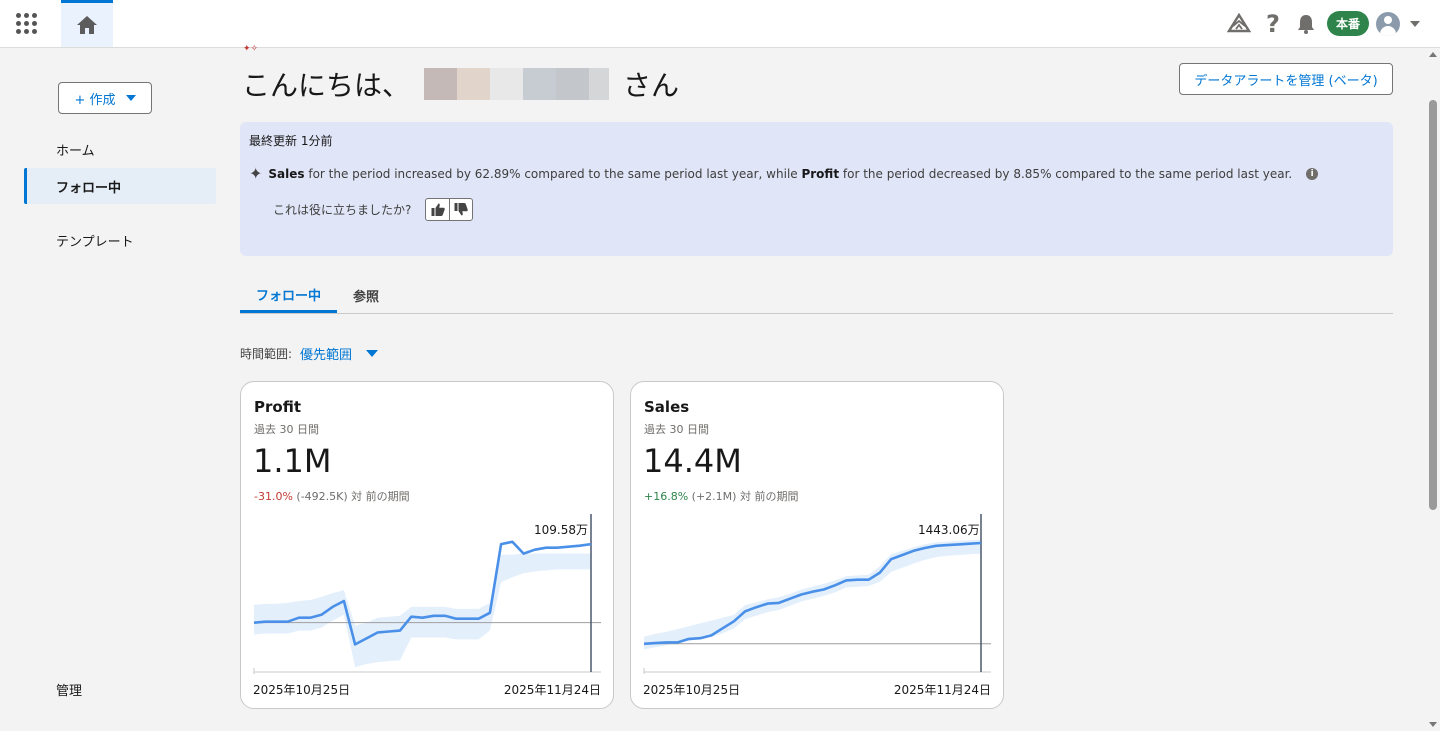 This screenshot has height=731, width=1440. What do you see at coordinates (273, 496) in the screenshot?
I see `change-percent: -31.0%` at bounding box center [273, 496].